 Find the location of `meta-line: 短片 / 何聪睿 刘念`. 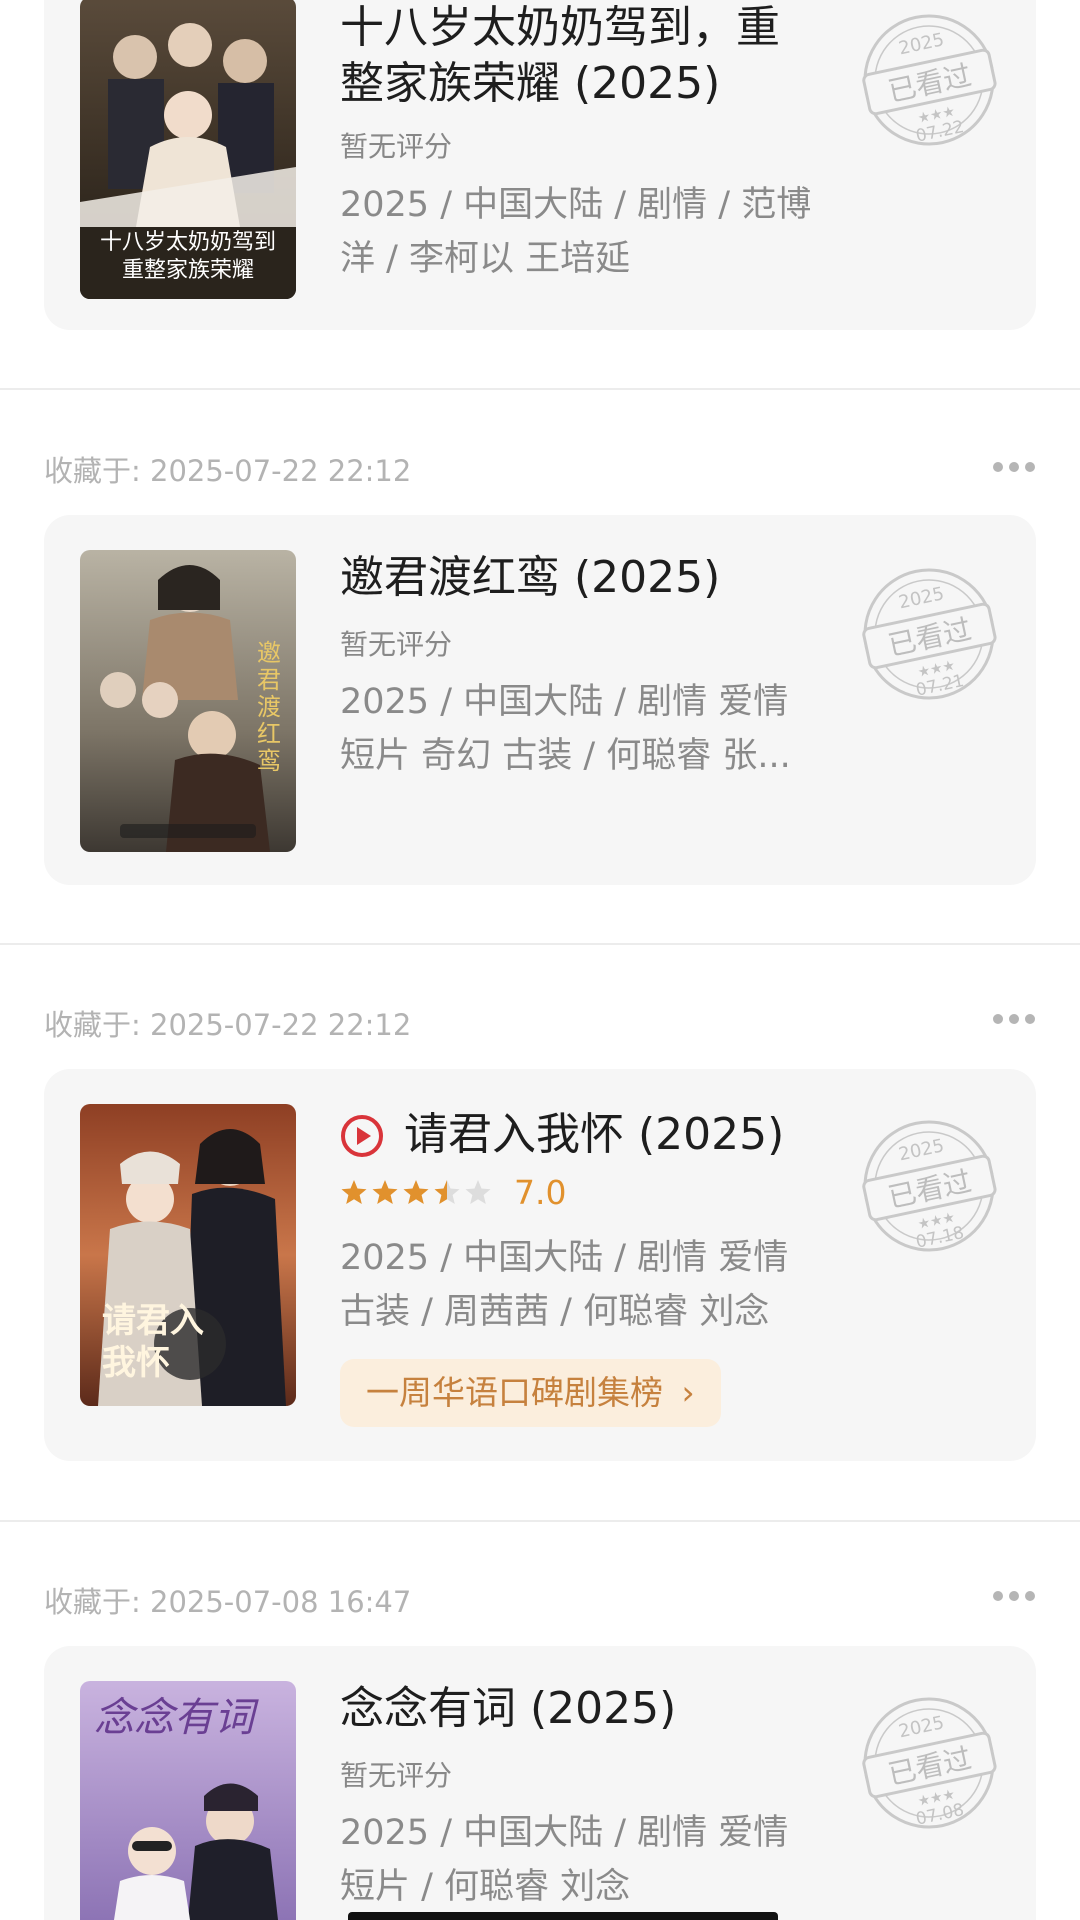

meta-line: 短片 / 何聪睿 刘念 is located at coordinates (485, 1887).